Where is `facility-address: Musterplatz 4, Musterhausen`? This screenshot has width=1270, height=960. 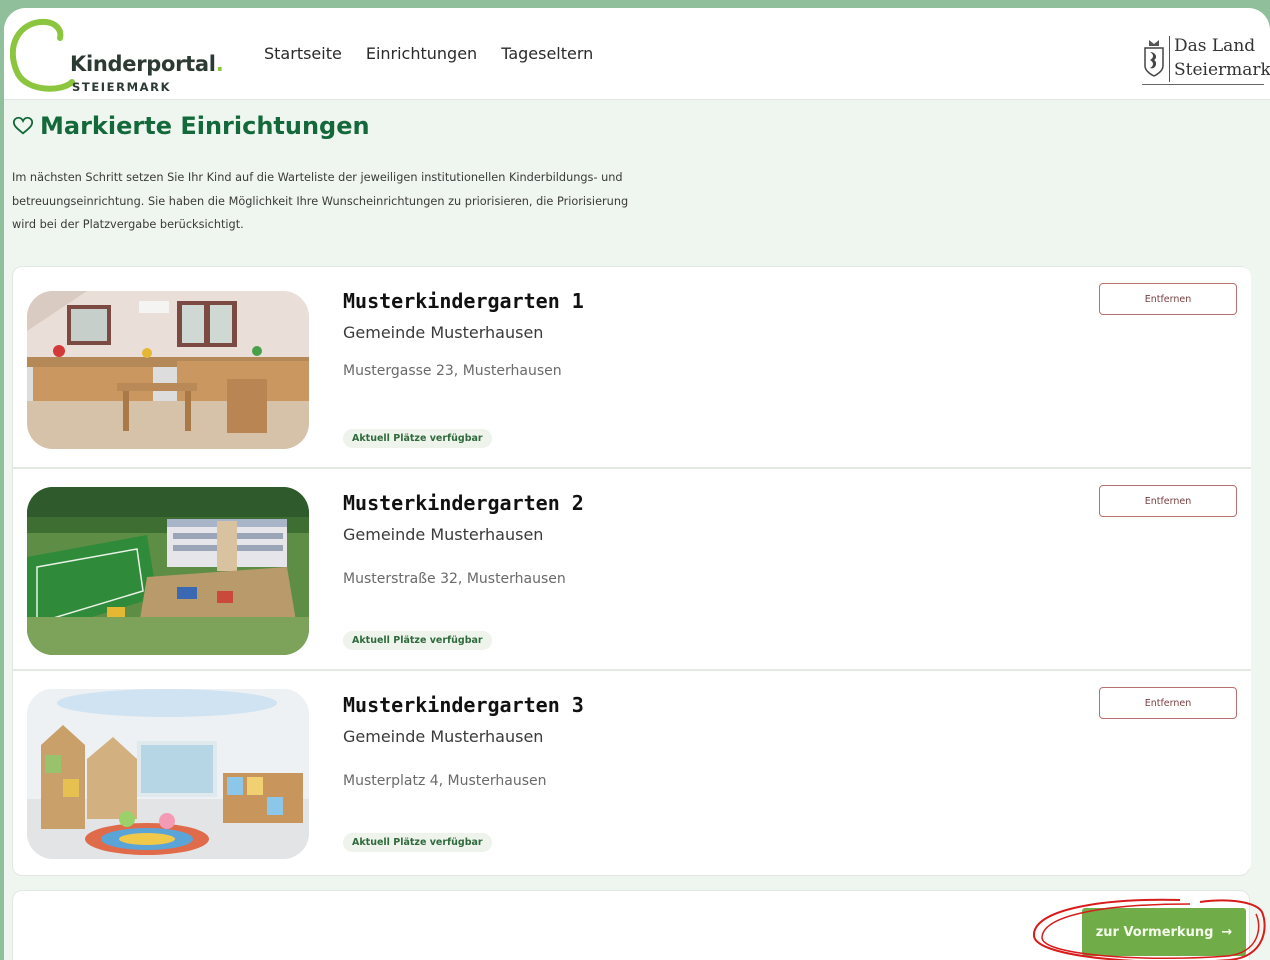
facility-address: Musterplatz 4, Musterhausen is located at coordinates (445, 781).